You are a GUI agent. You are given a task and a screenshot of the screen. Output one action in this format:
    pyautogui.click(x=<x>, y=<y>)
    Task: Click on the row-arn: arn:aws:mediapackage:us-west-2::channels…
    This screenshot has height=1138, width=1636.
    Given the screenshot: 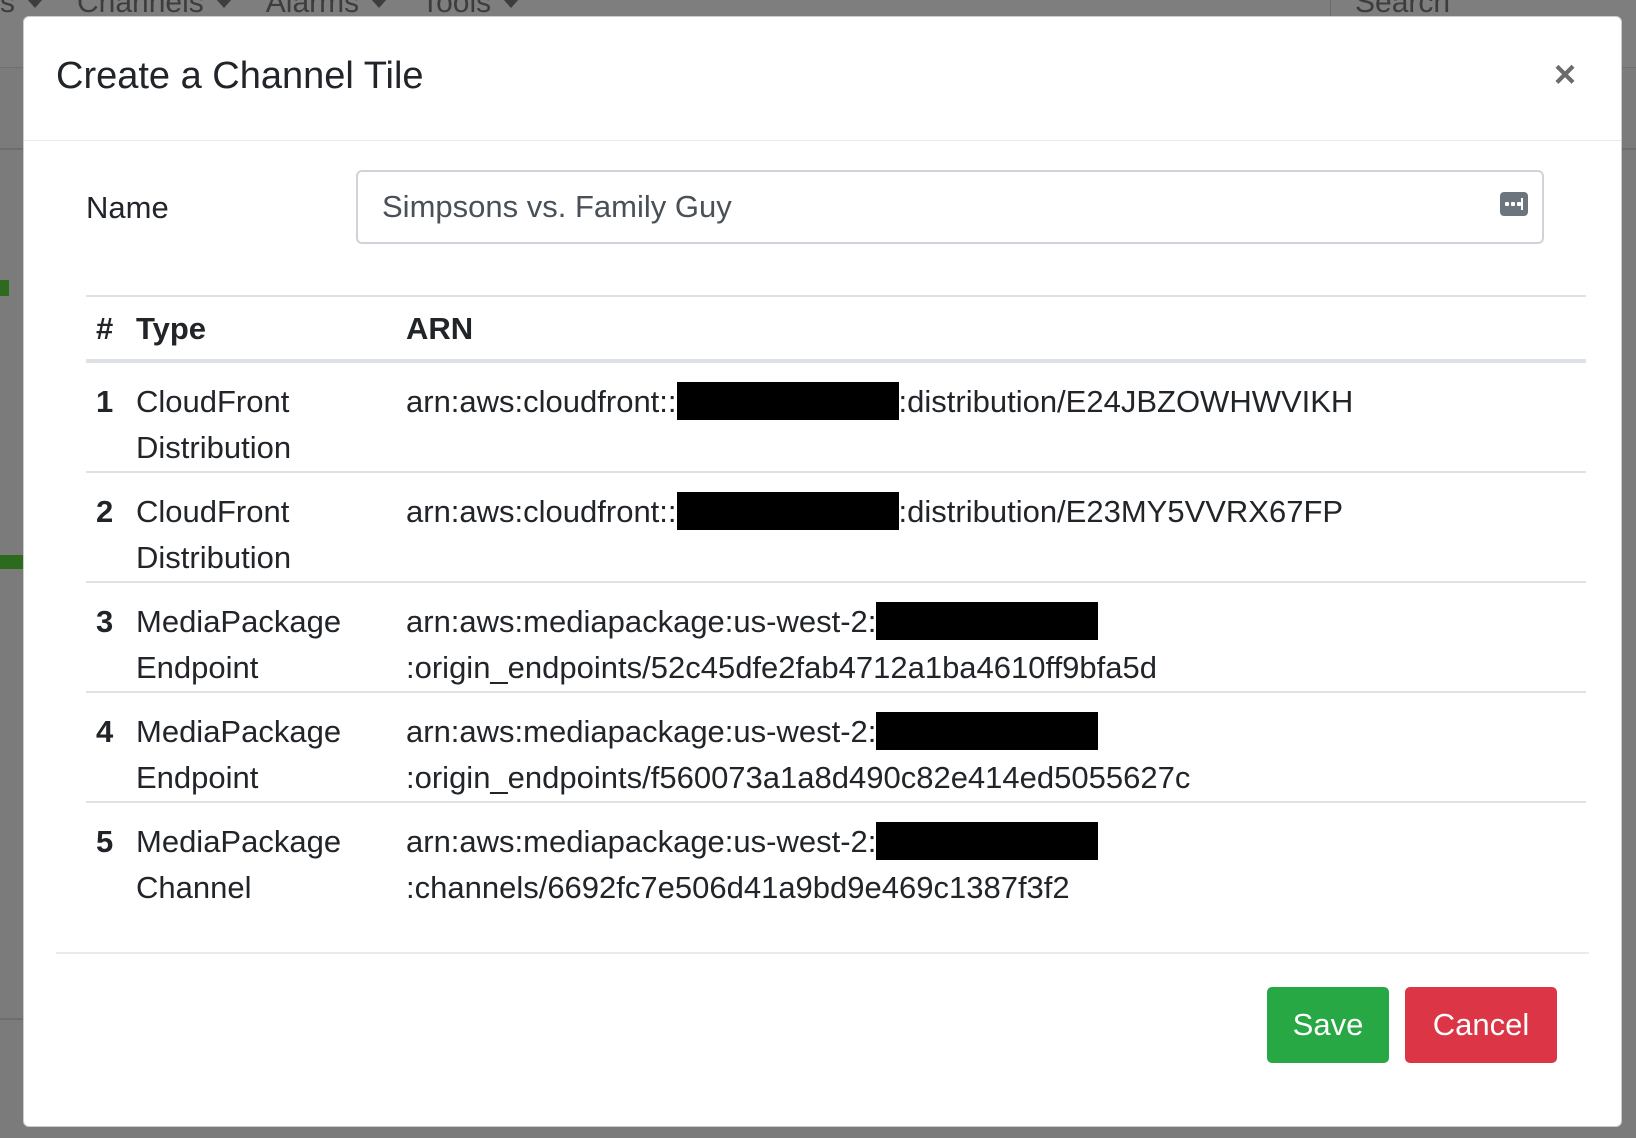 What is the action you would take?
    pyautogui.click(x=996, y=857)
    